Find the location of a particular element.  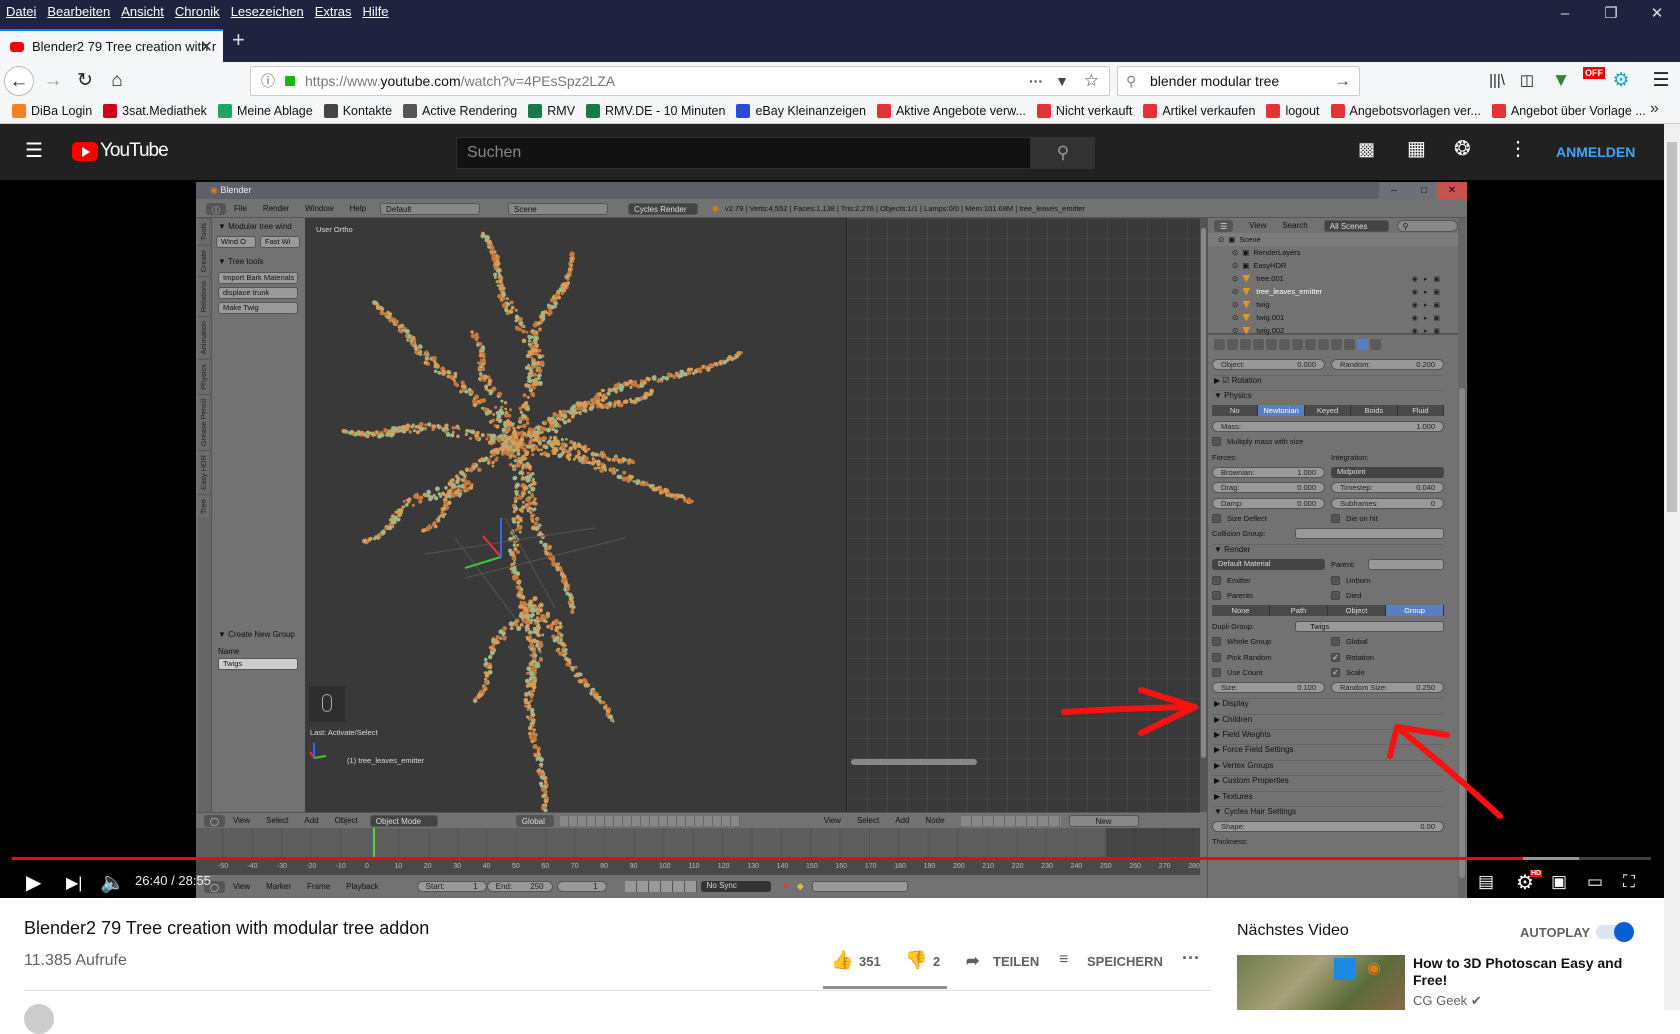

fullscreen-icon: ⛶ is located at coordinates (1629, 882).